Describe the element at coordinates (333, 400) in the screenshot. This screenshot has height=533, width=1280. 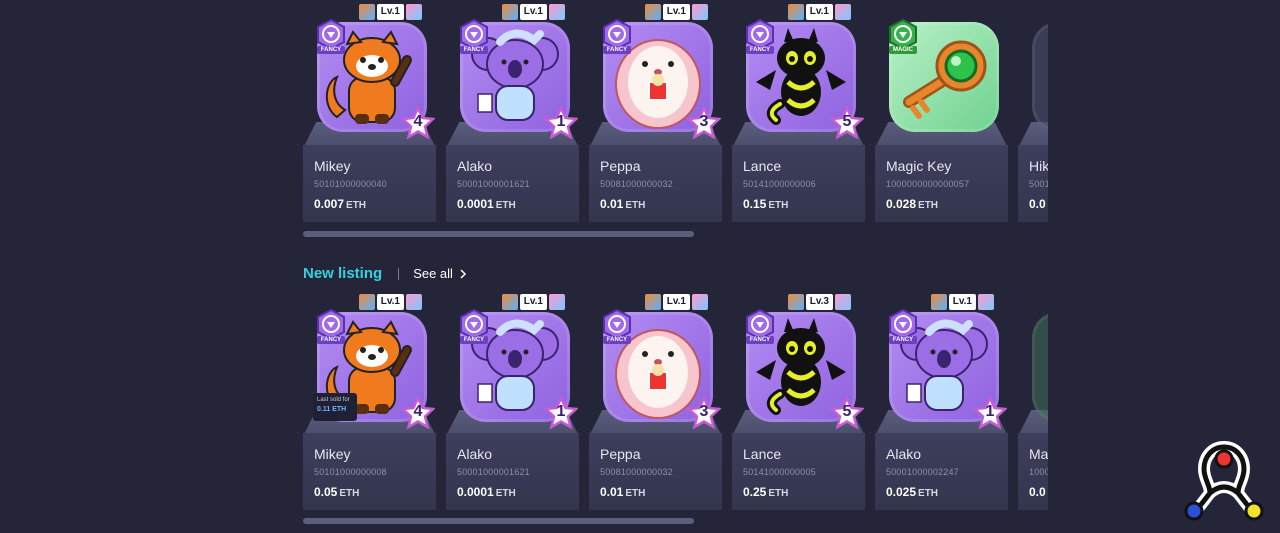
I see `last-sold-label: Last sold for` at that location.